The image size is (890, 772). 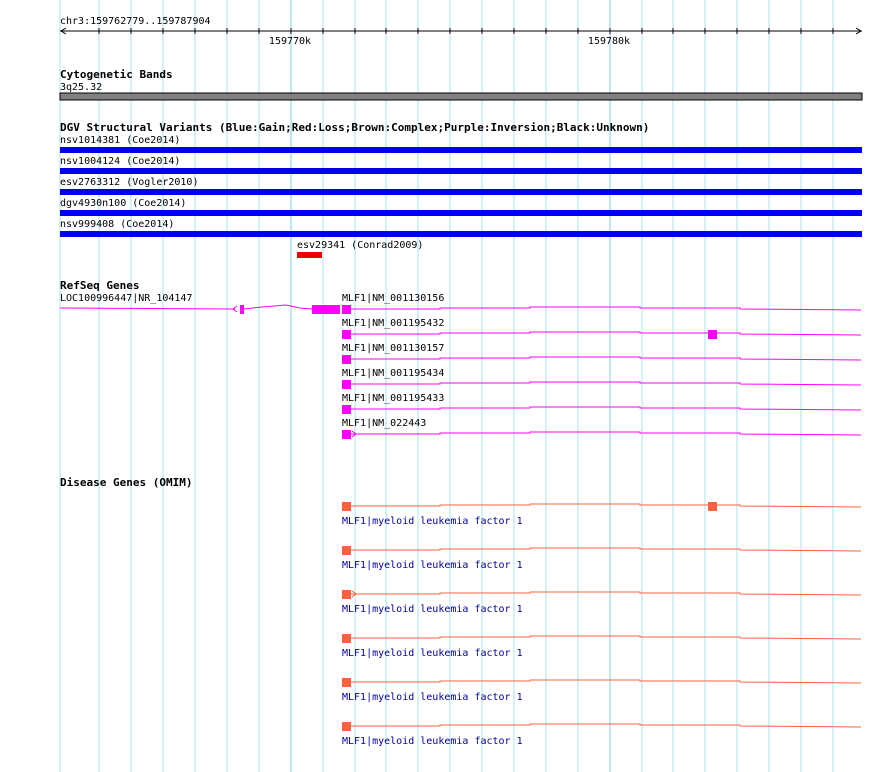 What do you see at coordinates (126, 298) in the screenshot?
I see `gene-label: LOC100996447|NR_104147` at bounding box center [126, 298].